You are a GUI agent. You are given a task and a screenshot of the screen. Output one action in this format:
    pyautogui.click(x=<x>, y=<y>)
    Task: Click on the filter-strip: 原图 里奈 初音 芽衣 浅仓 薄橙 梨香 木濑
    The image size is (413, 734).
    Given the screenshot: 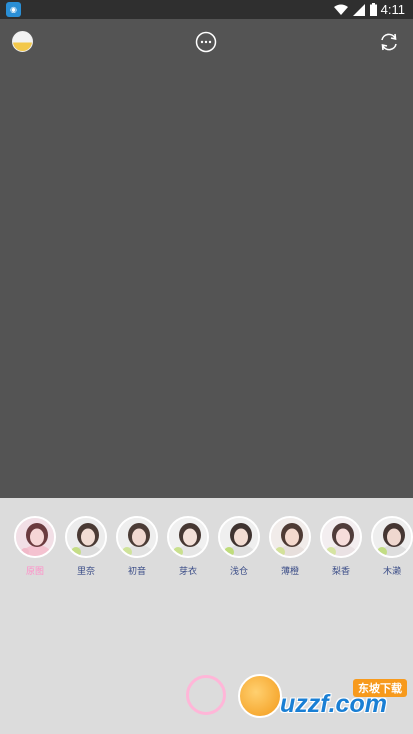 What is the action you would take?
    pyautogui.click(x=206, y=543)
    